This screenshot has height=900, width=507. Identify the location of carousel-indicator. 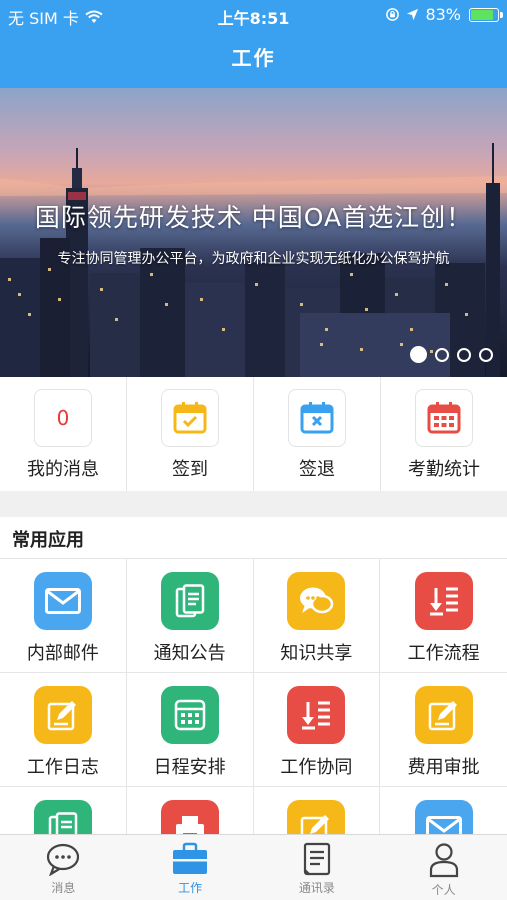
(451, 354).